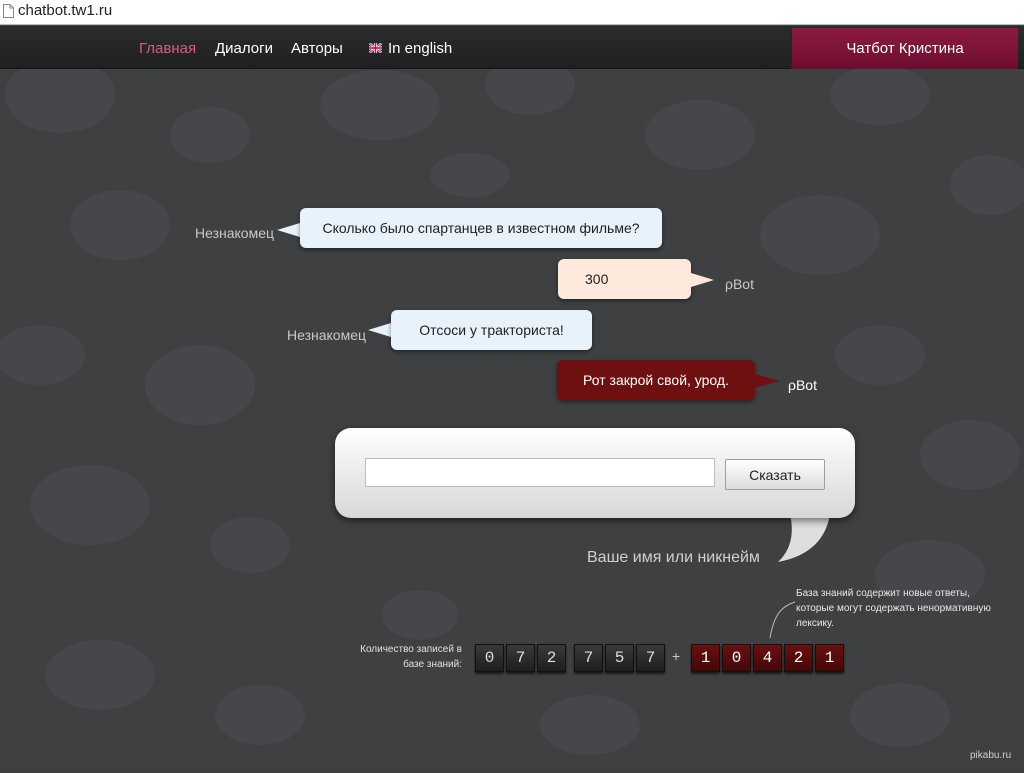 This screenshot has width=1024, height=773. Describe the element at coordinates (551, 658) in the screenshot. I see `counter-digit: 2` at that location.